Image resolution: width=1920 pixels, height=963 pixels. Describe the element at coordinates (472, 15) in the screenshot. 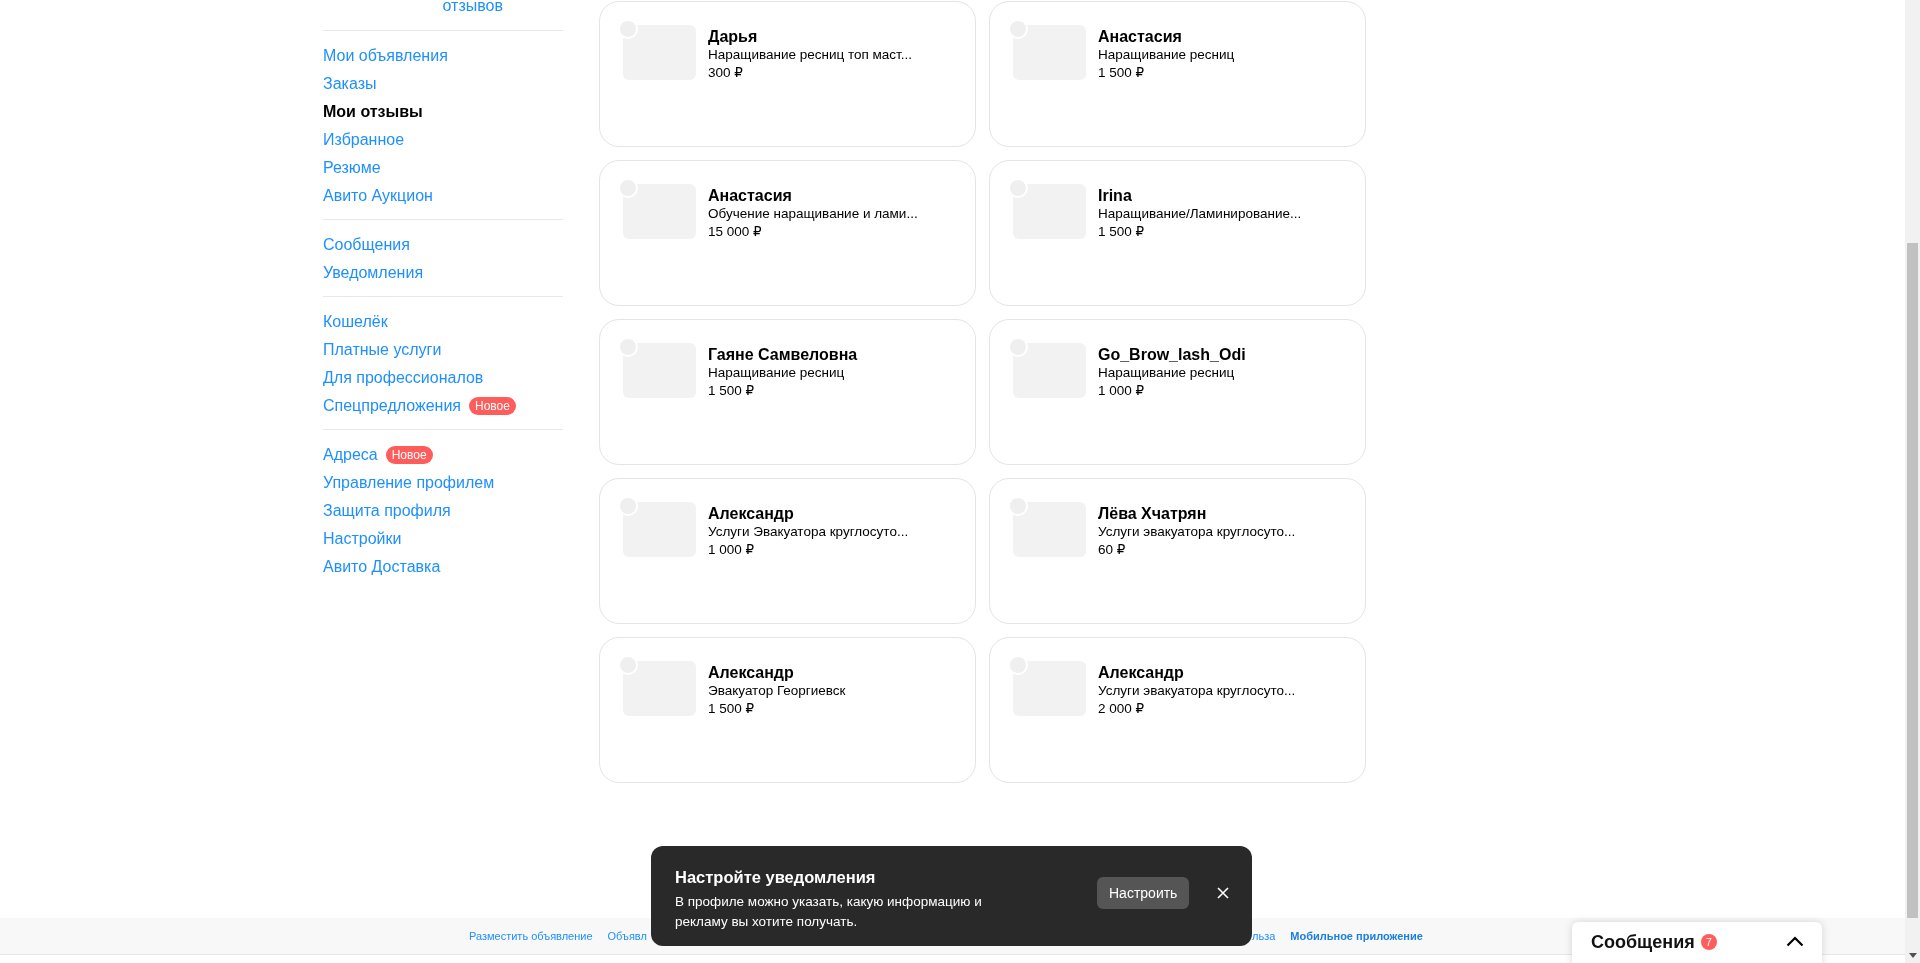

I see `reviews-count-link: отзывов` at that location.